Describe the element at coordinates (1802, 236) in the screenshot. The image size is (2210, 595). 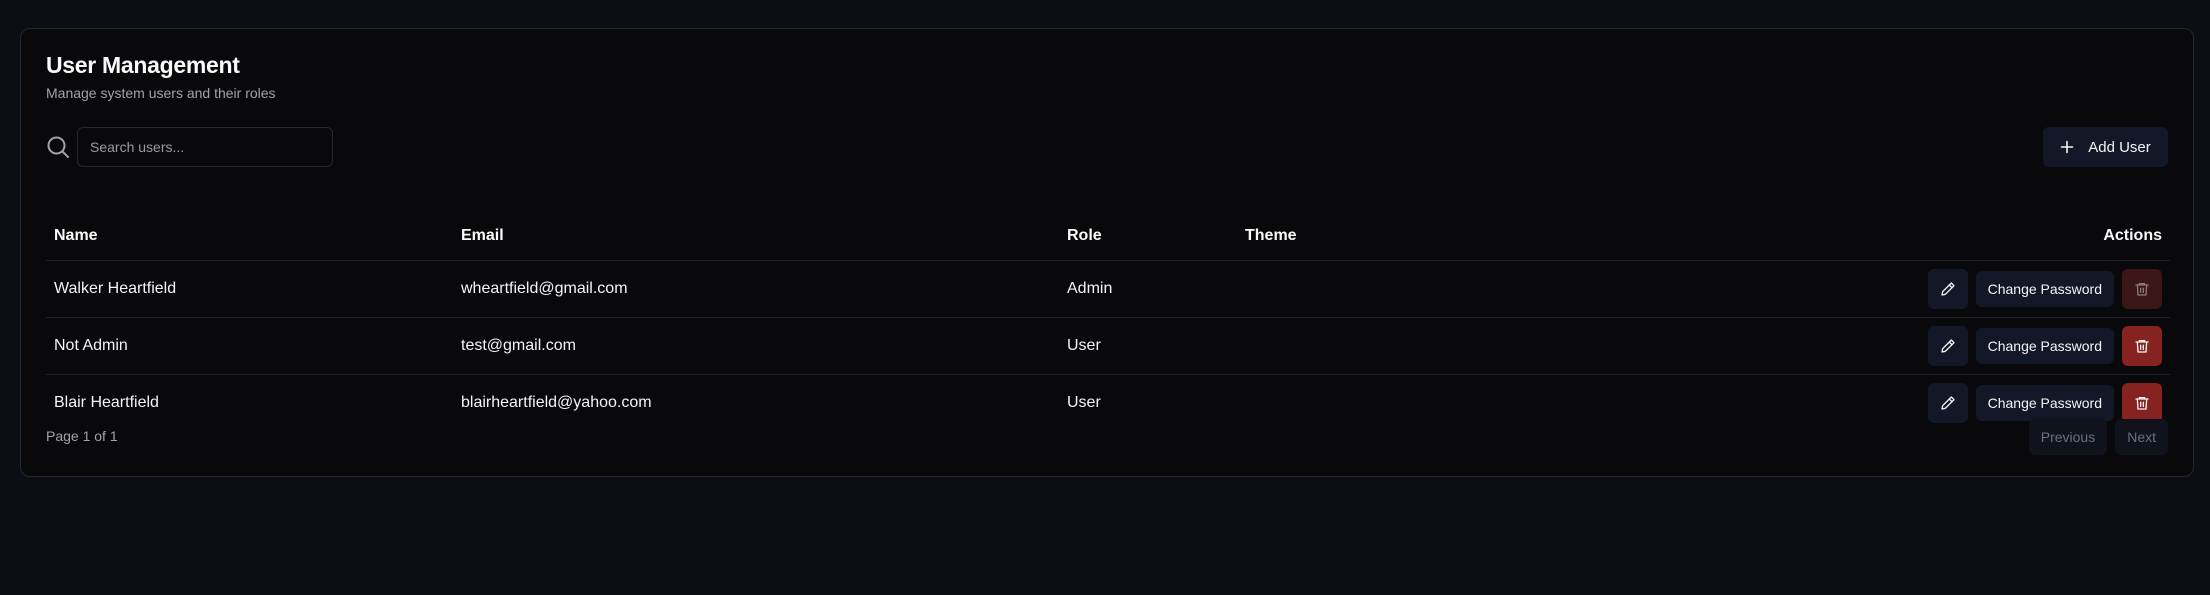
I see `column-header-actions: Actions` at that location.